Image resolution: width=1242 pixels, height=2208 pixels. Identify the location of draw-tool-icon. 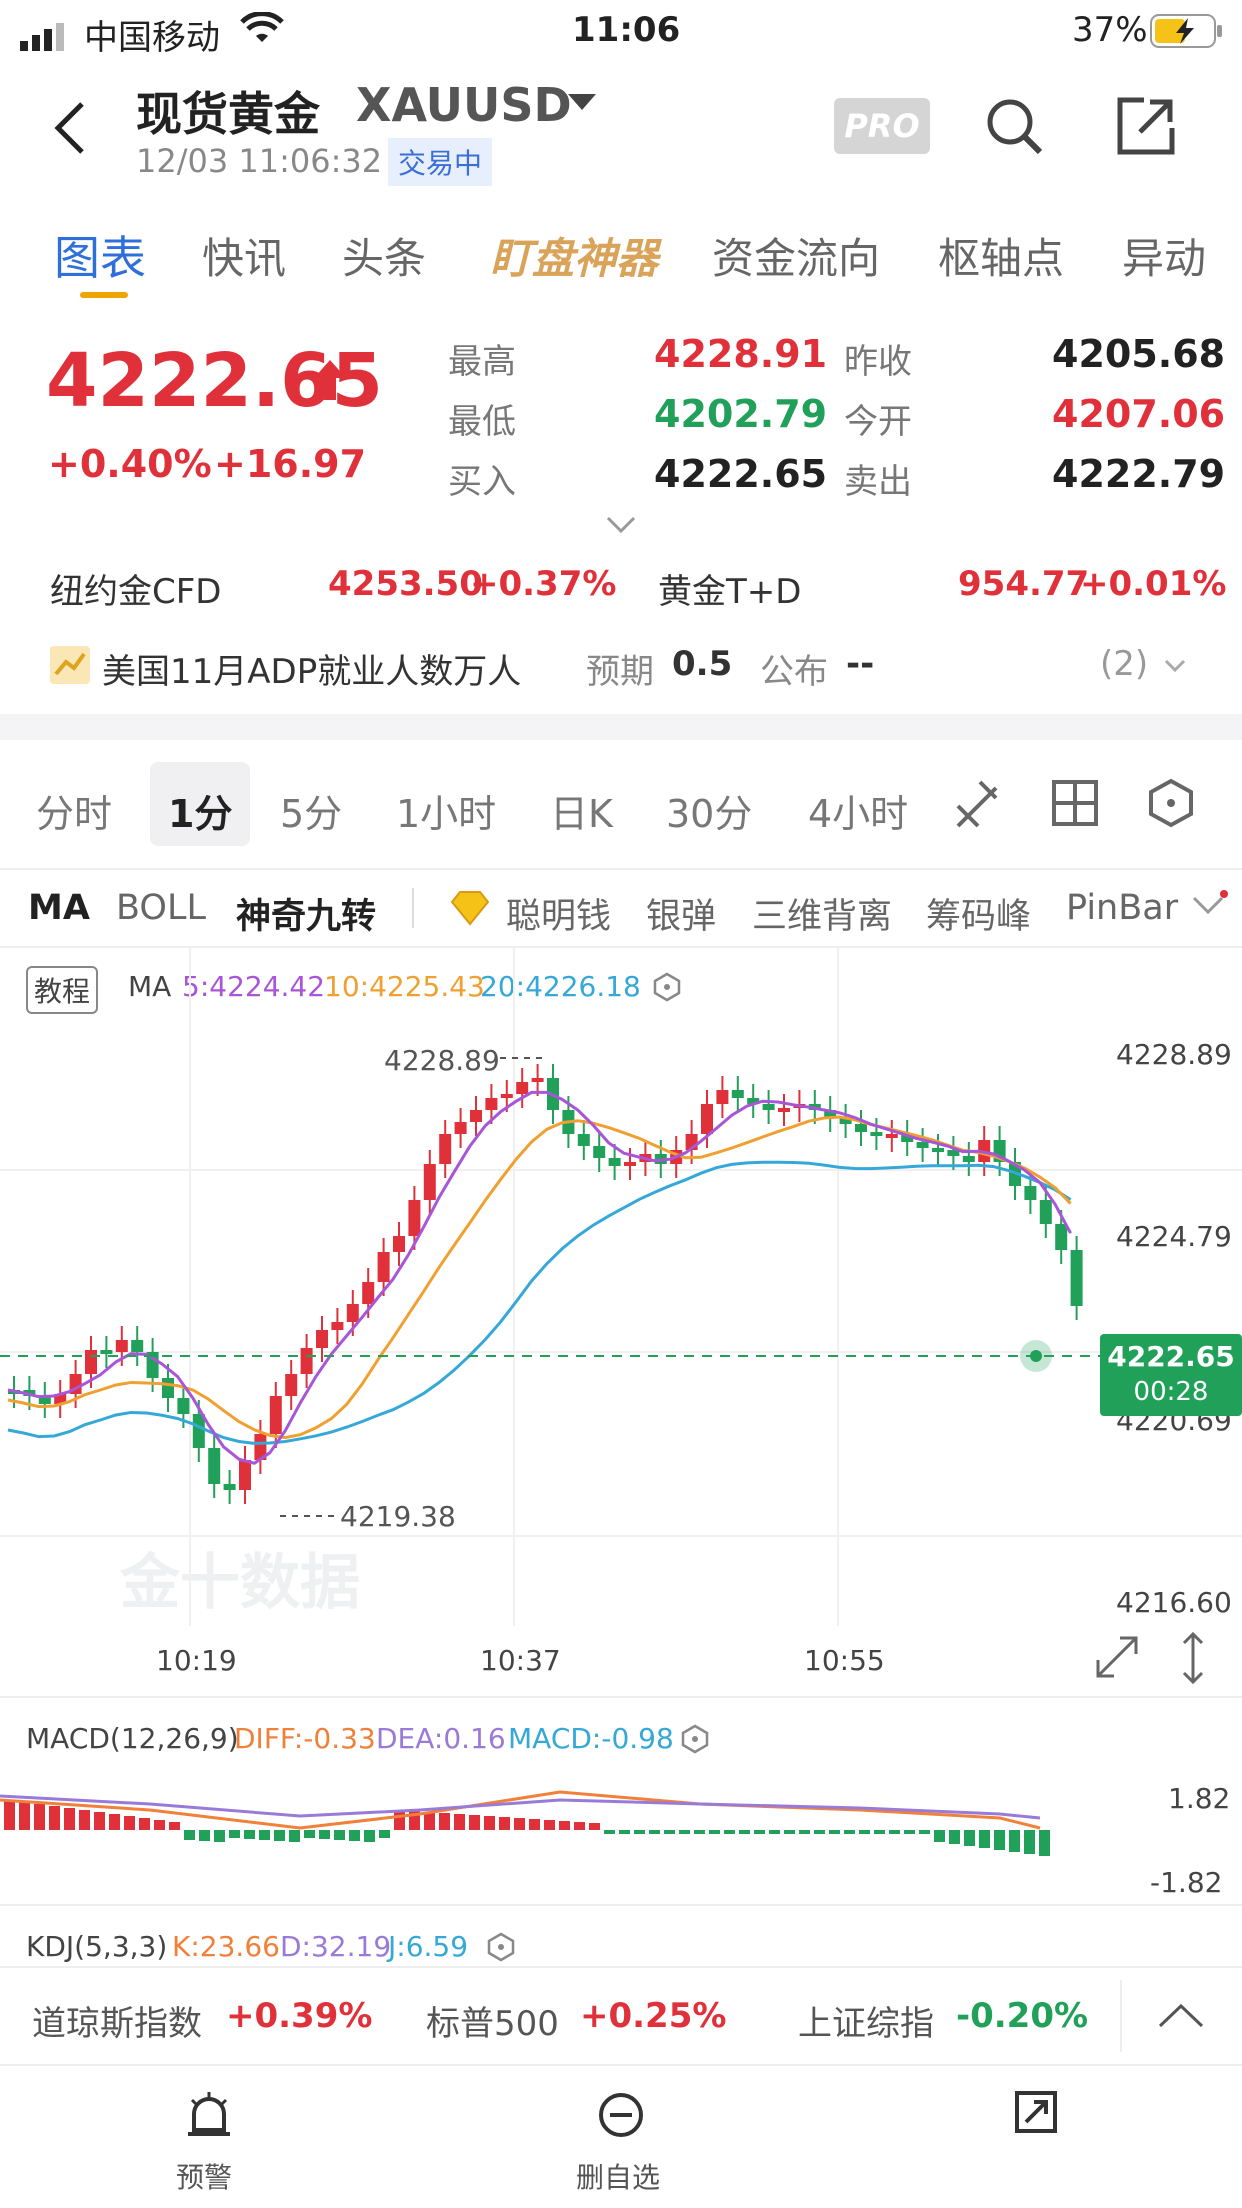
(977, 806).